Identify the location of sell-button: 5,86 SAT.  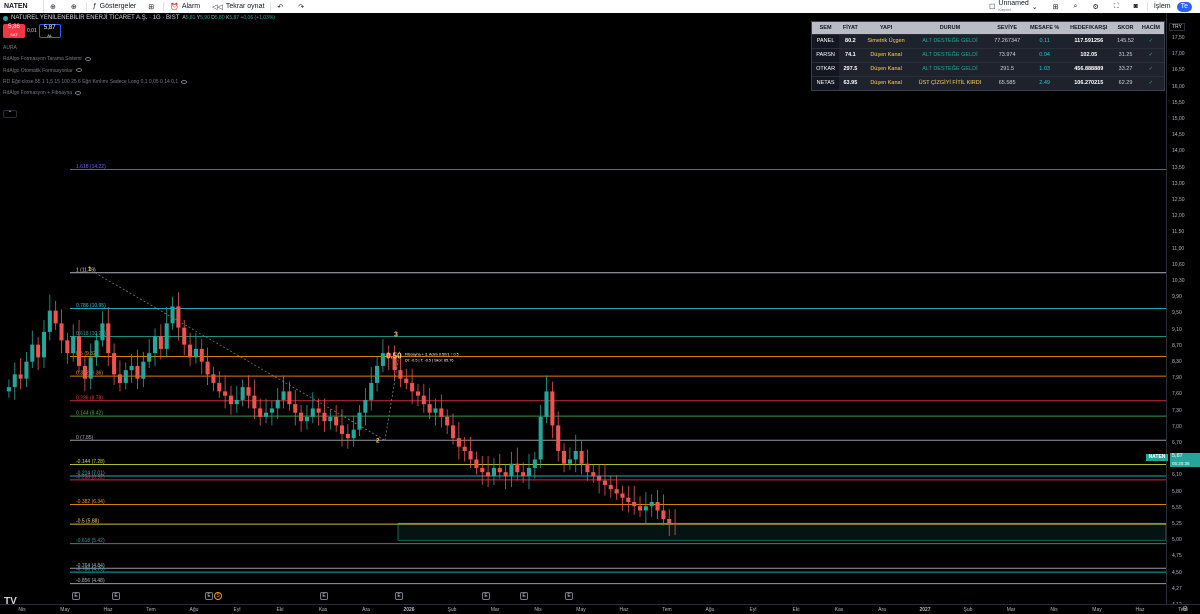
(14, 31).